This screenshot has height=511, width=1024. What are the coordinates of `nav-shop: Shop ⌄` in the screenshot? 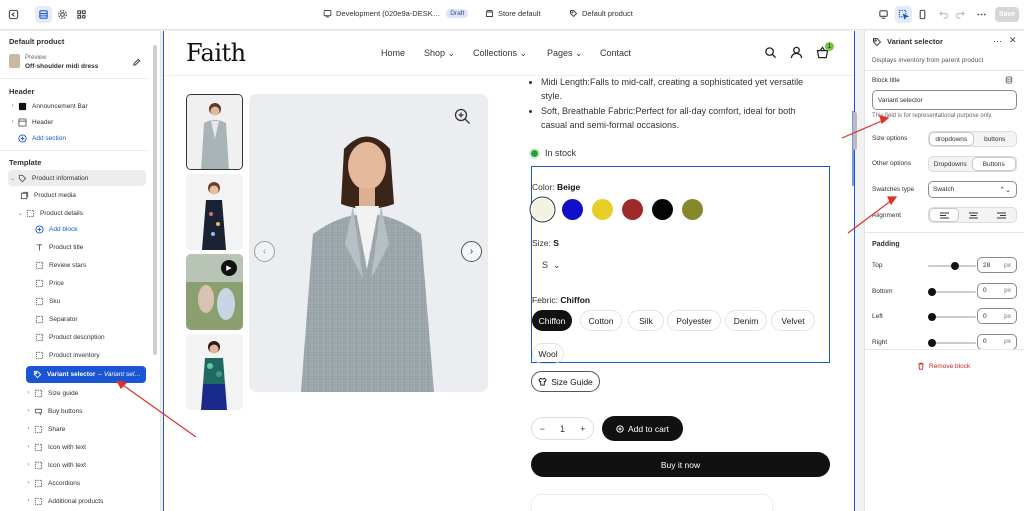 It's located at (439, 53).